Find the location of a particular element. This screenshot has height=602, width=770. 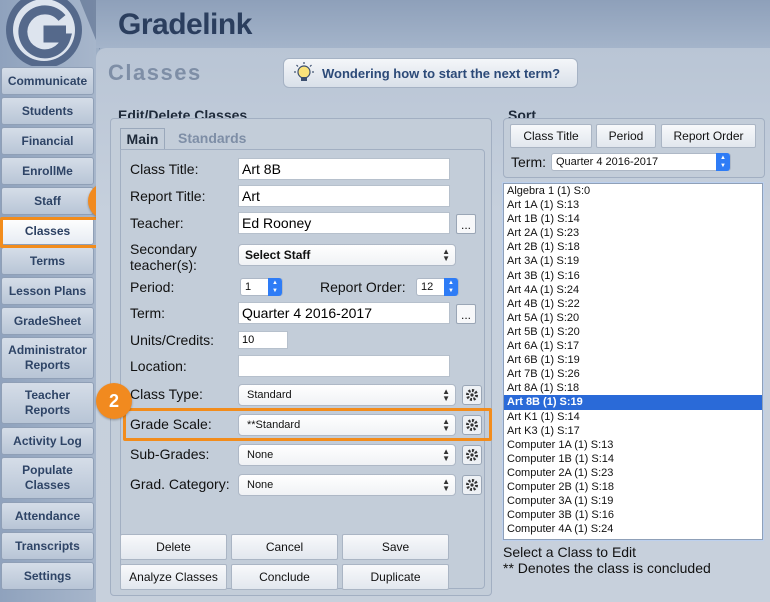

list-item: Art 2A (1) S:23 is located at coordinates (633, 233).